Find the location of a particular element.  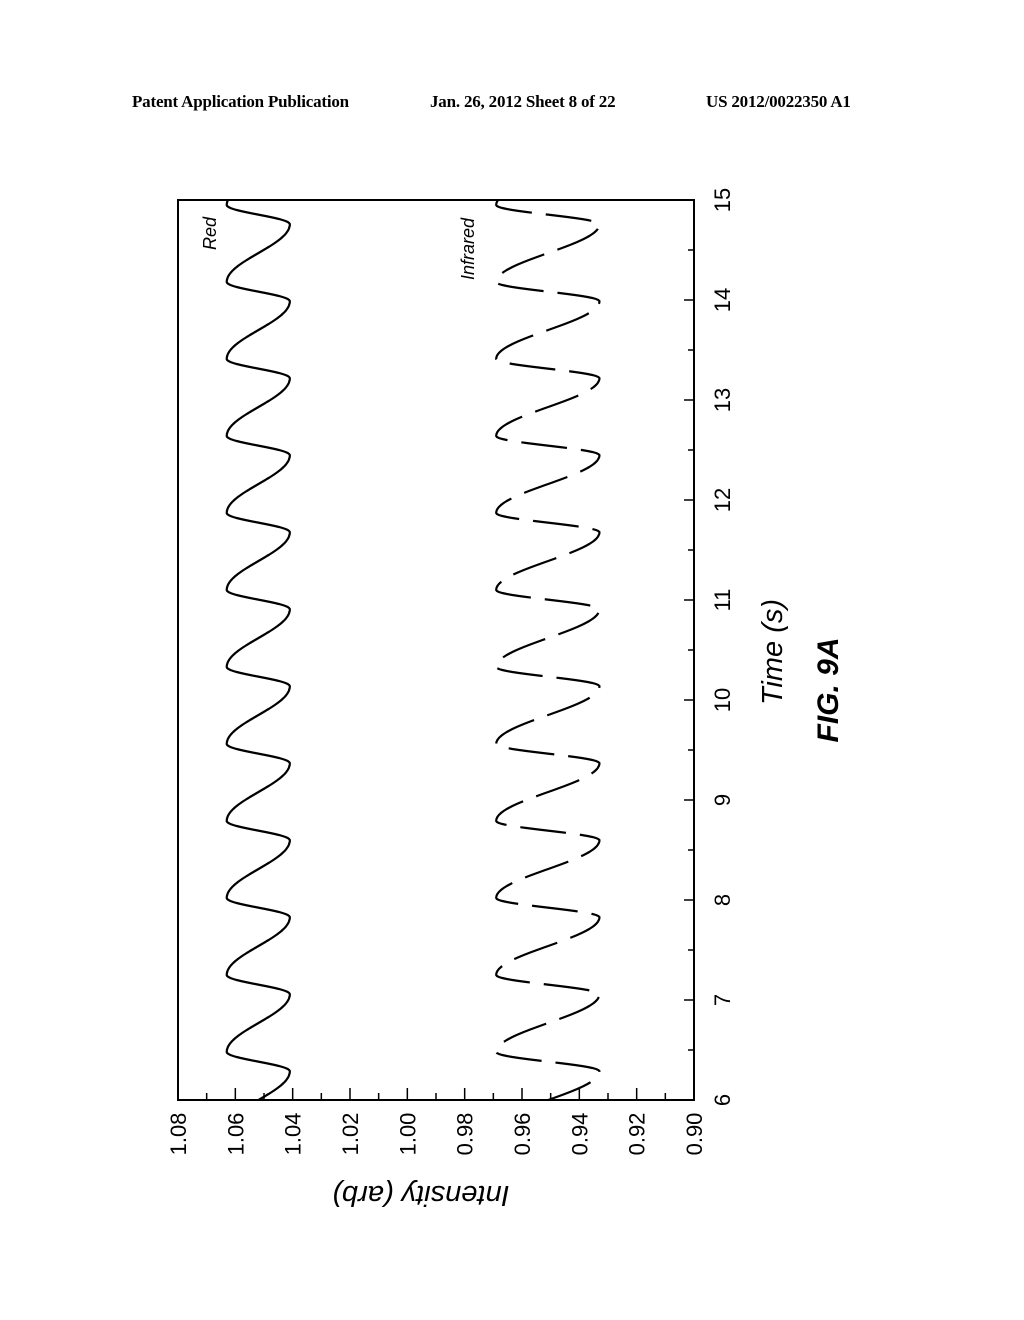

x-tick-label: 10 is located at coordinates (722, 700).